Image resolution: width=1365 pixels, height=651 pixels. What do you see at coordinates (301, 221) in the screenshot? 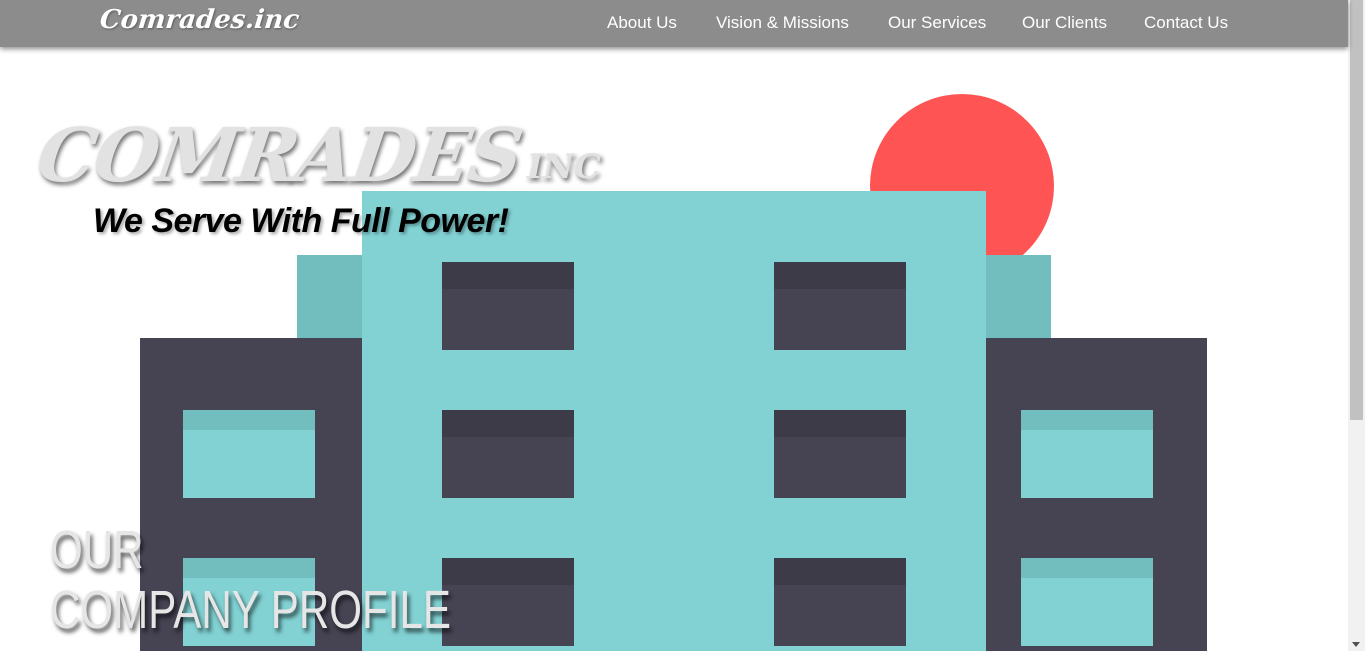
I see `hero-tagline: We Serve With Full Power!` at bounding box center [301, 221].